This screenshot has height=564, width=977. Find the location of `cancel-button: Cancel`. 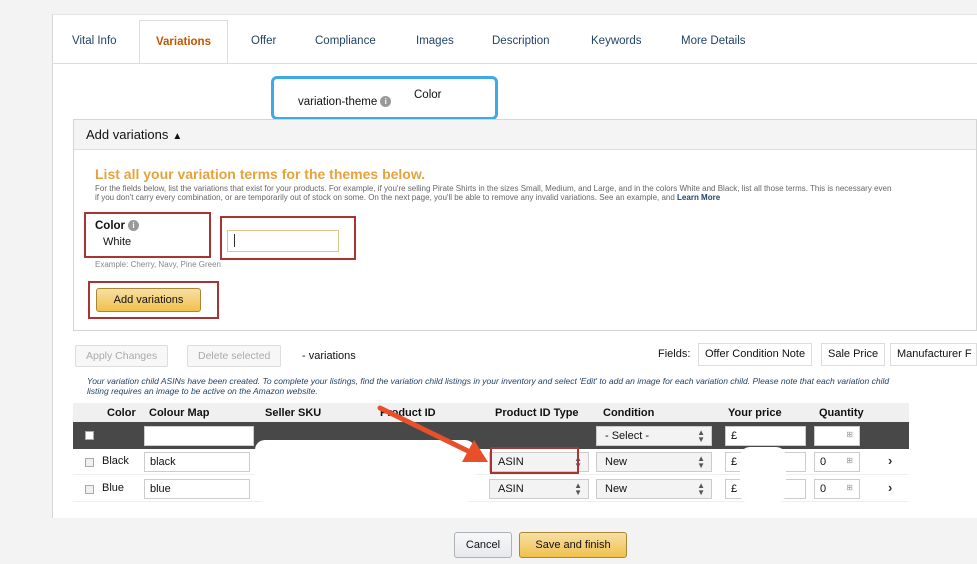

cancel-button: Cancel is located at coordinates (483, 545).